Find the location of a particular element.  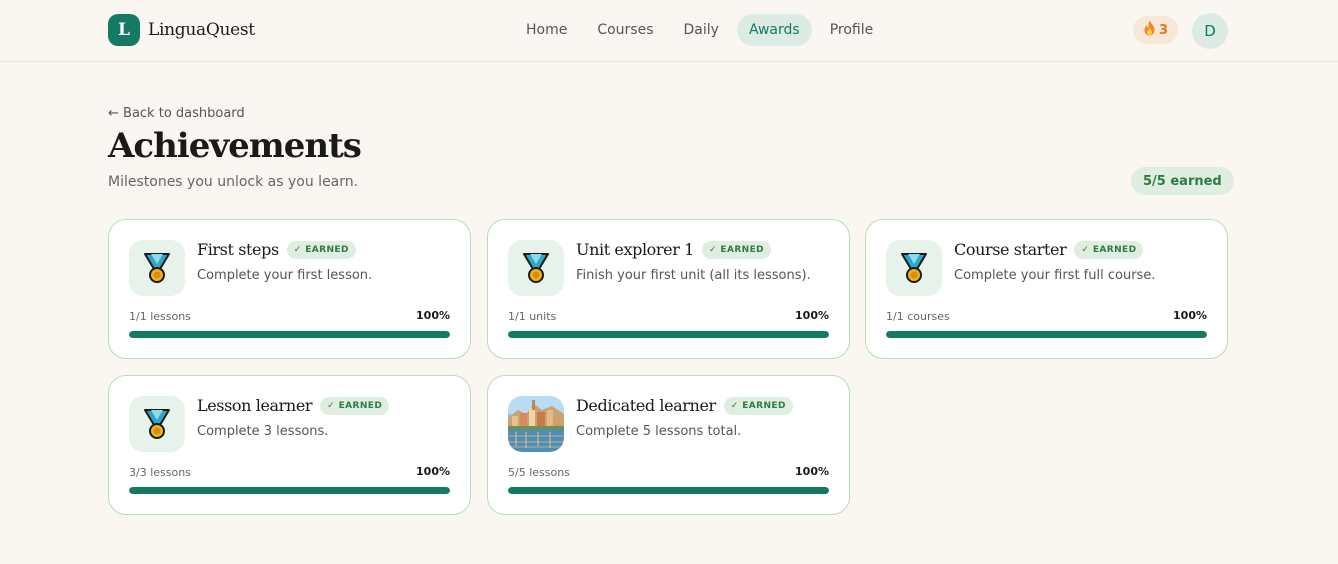

progress-label: 1/1 units is located at coordinates (532, 316).